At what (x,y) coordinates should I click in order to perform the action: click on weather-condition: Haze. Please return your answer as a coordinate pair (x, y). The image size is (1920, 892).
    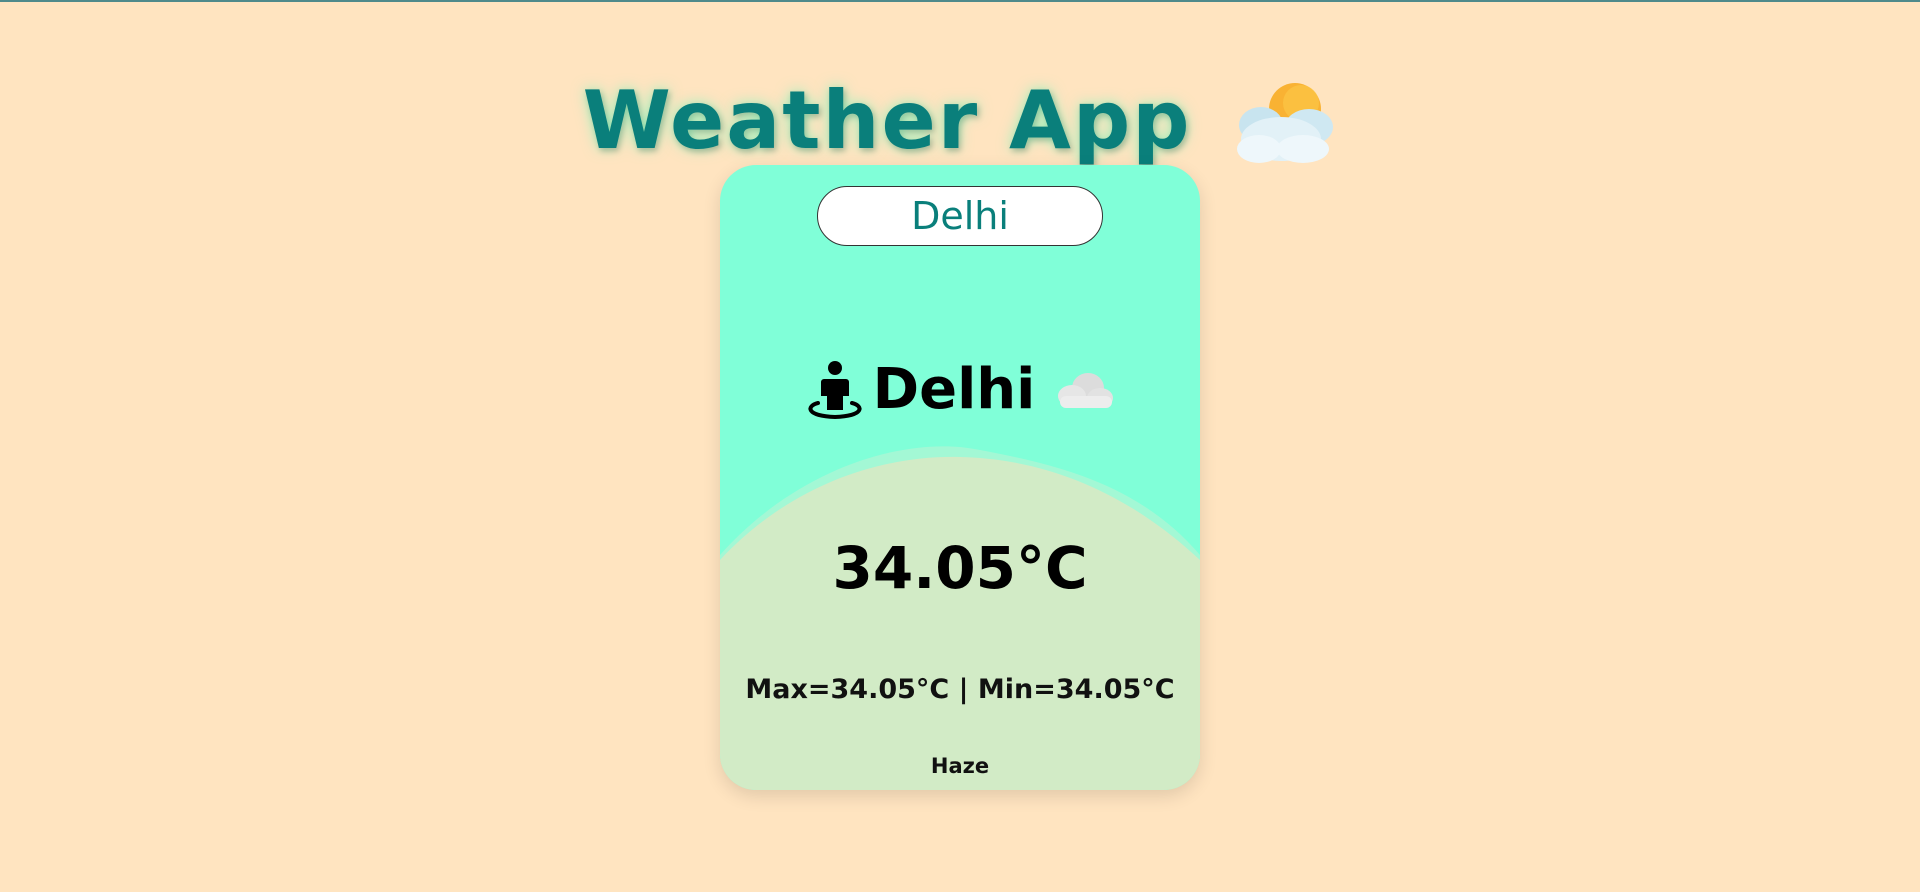
    Looking at the image, I should click on (960, 766).